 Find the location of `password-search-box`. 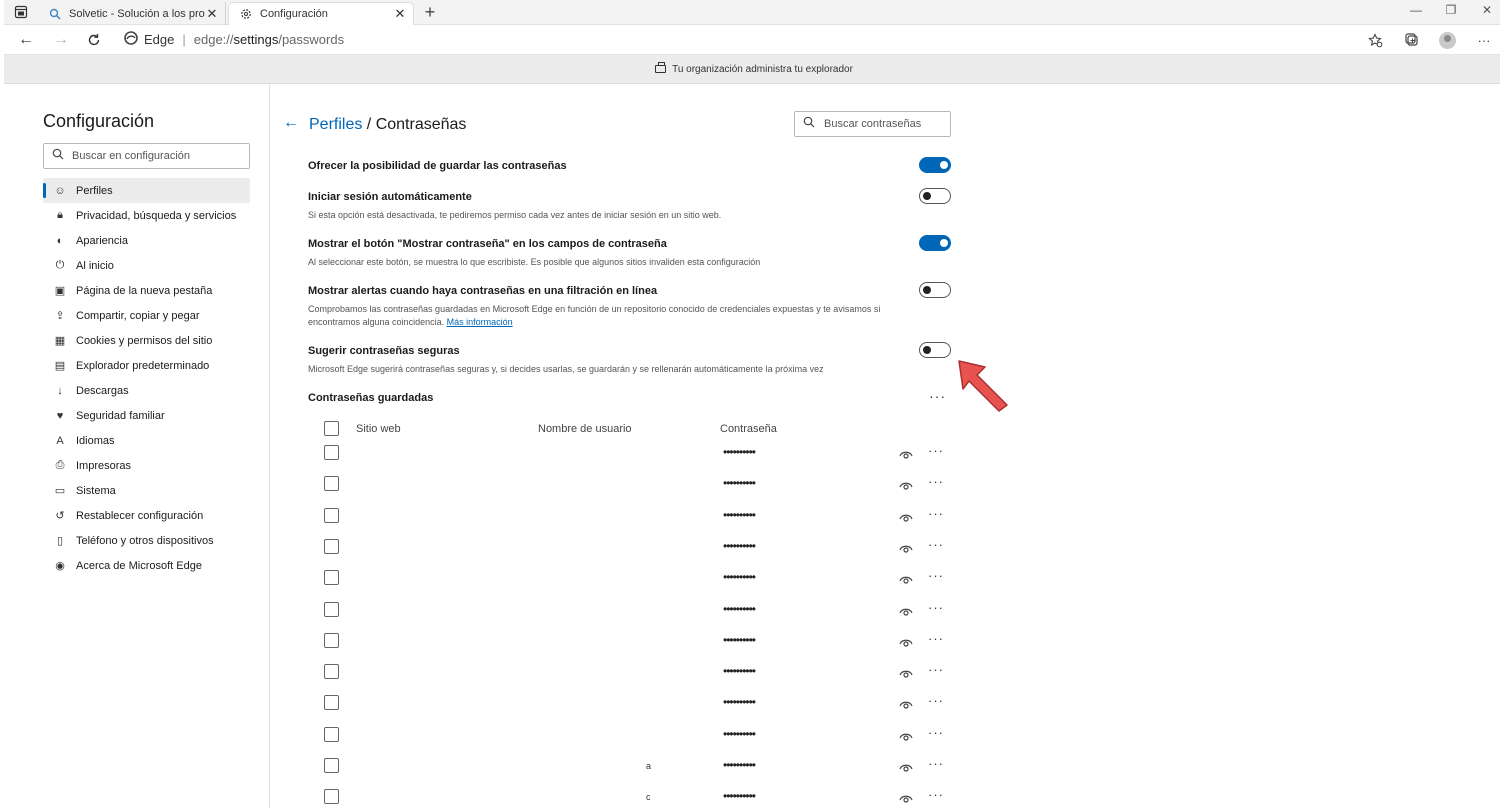

password-search-box is located at coordinates (872, 124).